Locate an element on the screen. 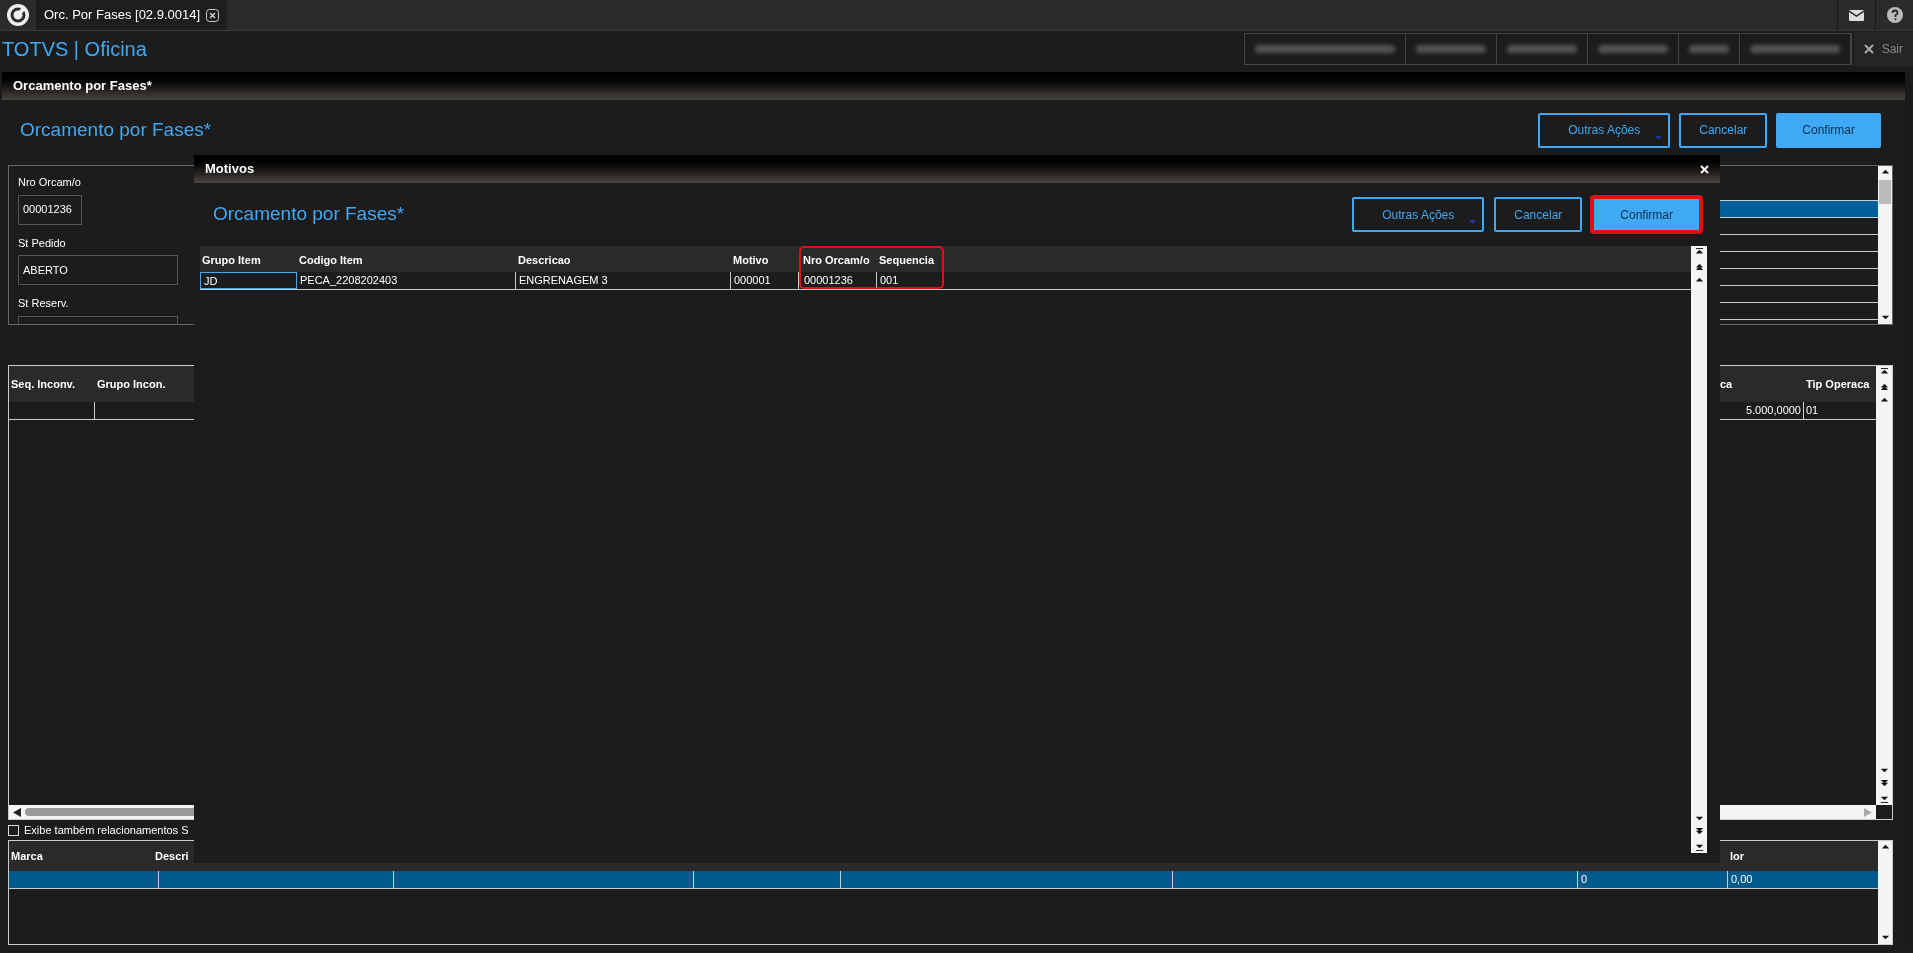 This screenshot has width=1913, height=953. column-header: Descricao is located at coordinates (544, 260).